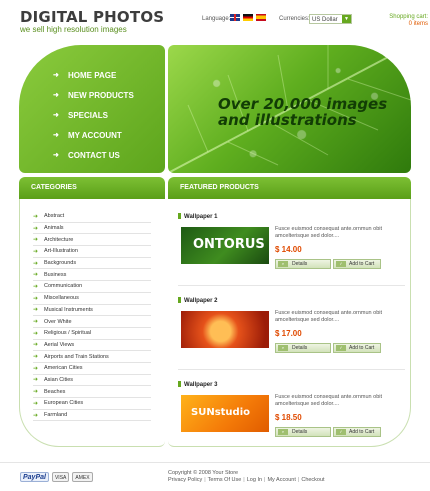  I want to click on category-label: Business, so click(55, 274).